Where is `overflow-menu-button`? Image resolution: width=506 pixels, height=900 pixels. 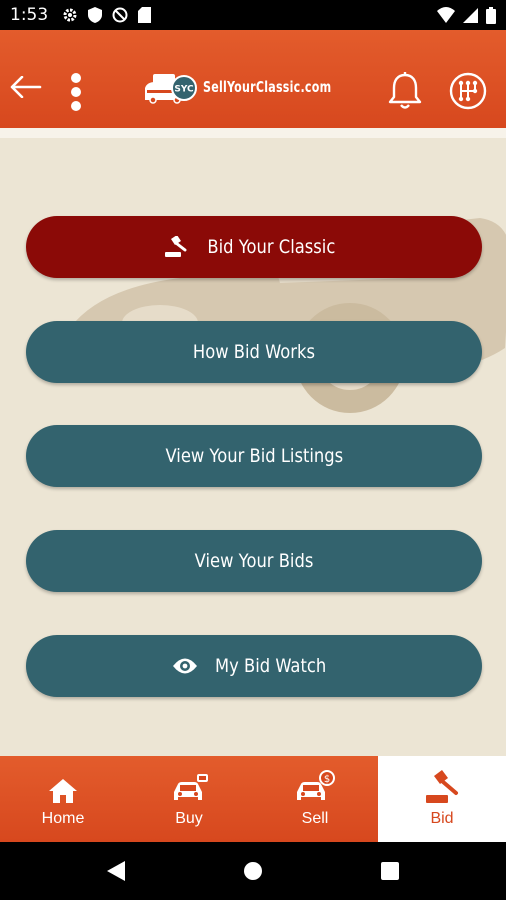 overflow-menu-button is located at coordinates (76, 94).